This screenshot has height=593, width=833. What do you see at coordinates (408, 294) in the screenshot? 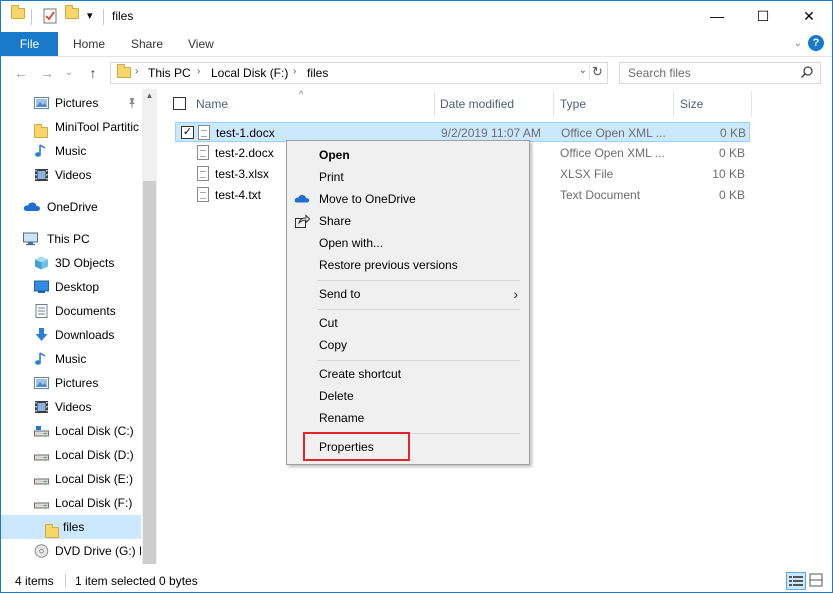
I see `menu-item-send-to: Send to ›` at bounding box center [408, 294].